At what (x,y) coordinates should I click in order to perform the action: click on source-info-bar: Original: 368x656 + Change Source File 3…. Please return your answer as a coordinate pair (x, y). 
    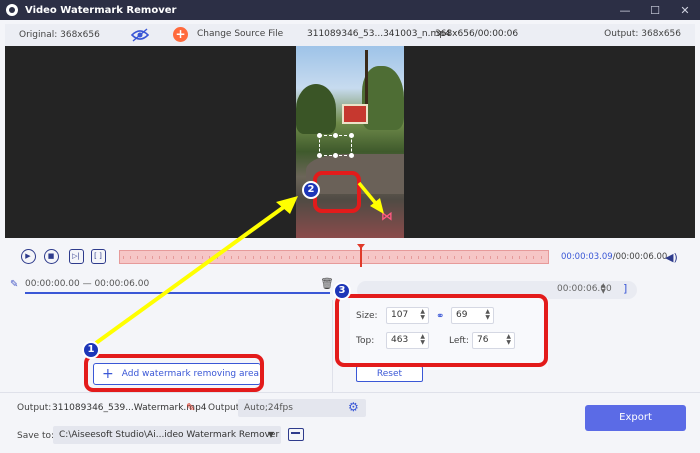
    Looking at the image, I should click on (350, 35).